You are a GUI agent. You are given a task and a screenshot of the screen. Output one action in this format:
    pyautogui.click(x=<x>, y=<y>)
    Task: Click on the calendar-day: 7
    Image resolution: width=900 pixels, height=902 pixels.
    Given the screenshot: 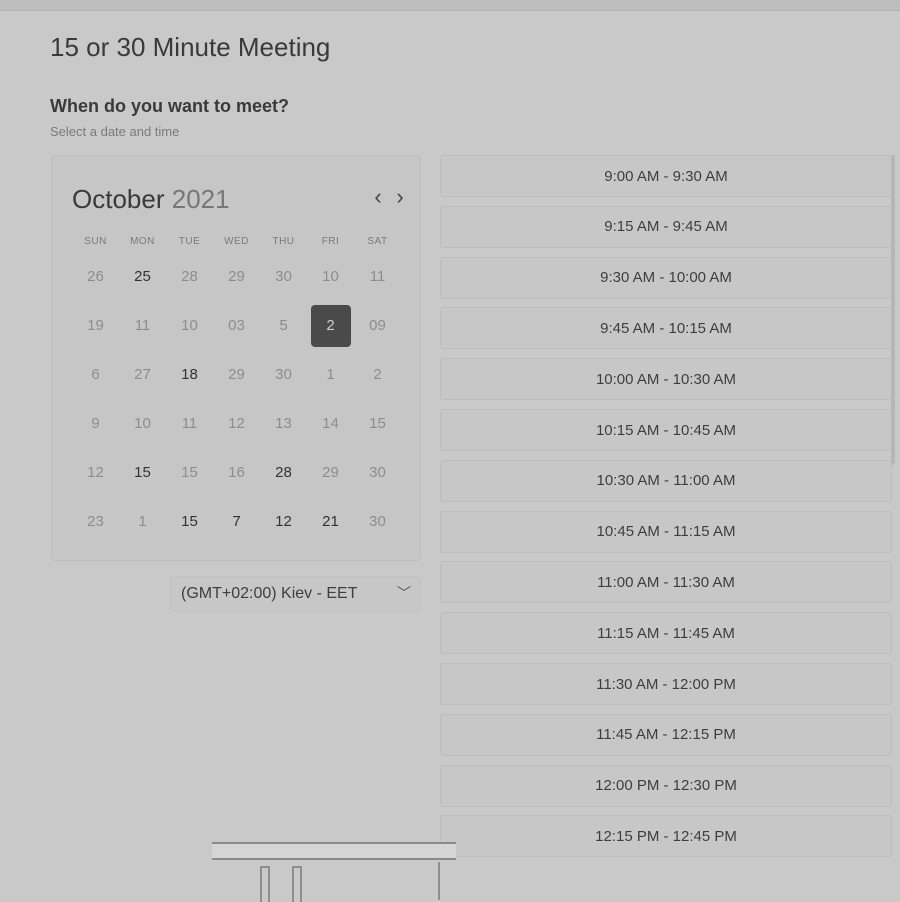 What is the action you would take?
    pyautogui.click(x=236, y=521)
    